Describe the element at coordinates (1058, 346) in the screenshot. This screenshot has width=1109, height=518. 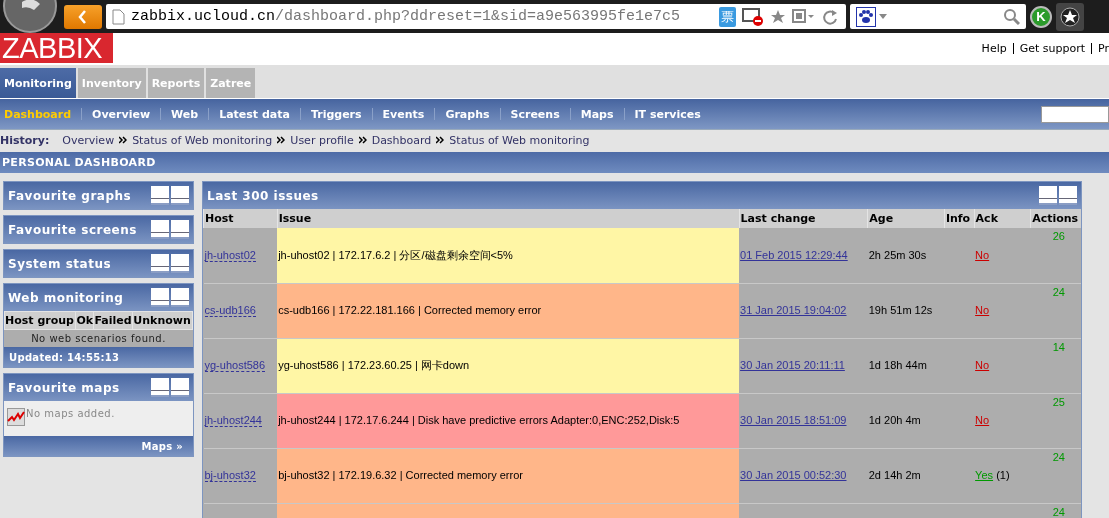
I see `actions-count: 14` at that location.